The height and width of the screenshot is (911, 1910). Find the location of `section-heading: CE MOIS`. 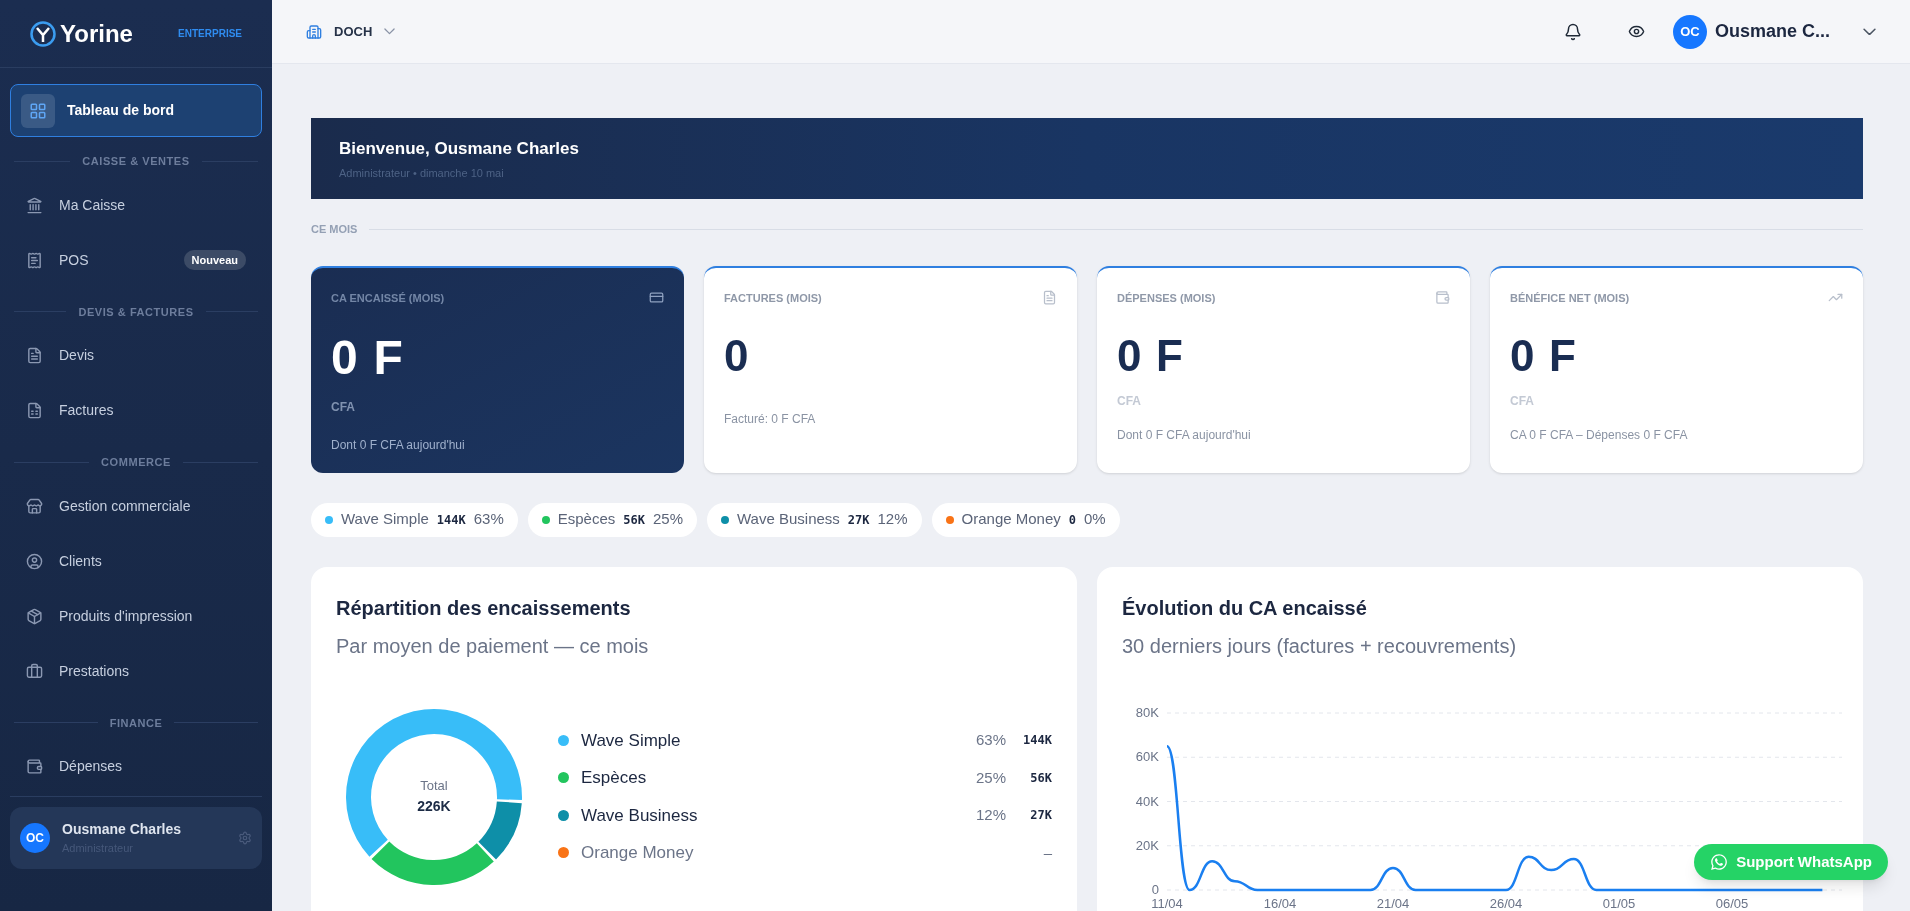

section-heading: CE MOIS is located at coordinates (334, 229).